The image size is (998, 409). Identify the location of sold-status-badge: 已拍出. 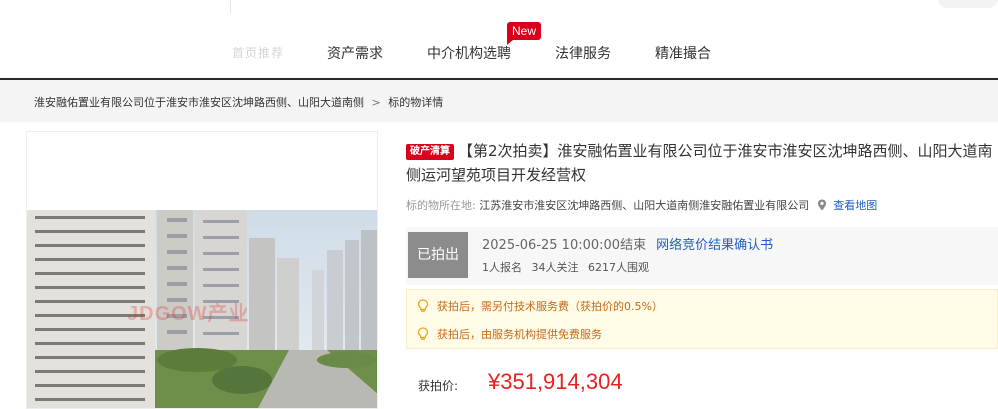
(438, 255).